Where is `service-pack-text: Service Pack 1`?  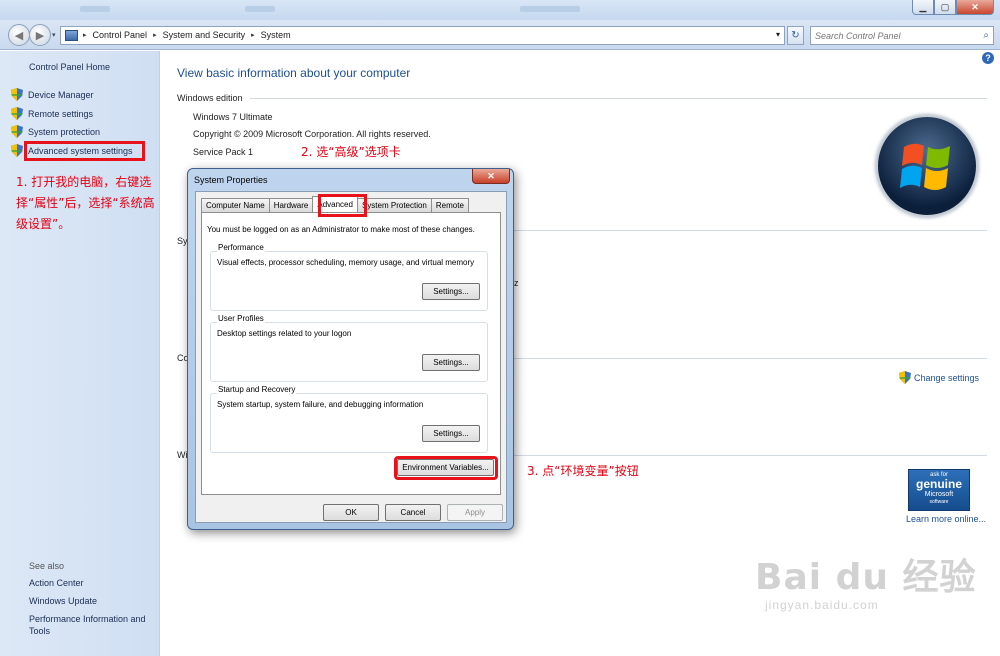 service-pack-text: Service Pack 1 is located at coordinates (223, 152).